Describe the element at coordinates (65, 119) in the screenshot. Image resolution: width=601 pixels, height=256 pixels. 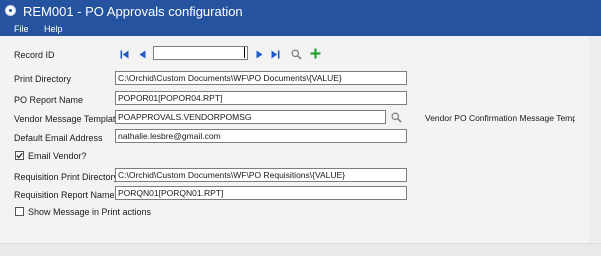
I see `vendor-message-template-label: Vendor Message Templat` at that location.